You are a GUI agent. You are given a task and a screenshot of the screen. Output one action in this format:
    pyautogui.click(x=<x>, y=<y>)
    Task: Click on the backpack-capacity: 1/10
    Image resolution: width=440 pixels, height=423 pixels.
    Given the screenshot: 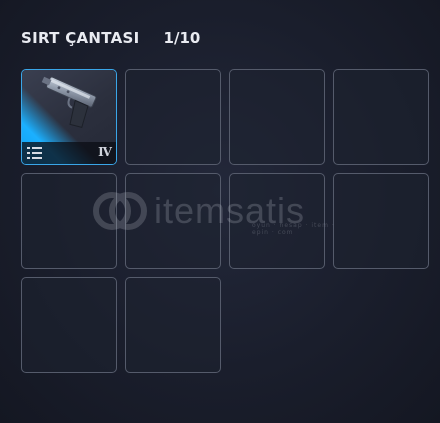 What is the action you would take?
    pyautogui.click(x=182, y=38)
    